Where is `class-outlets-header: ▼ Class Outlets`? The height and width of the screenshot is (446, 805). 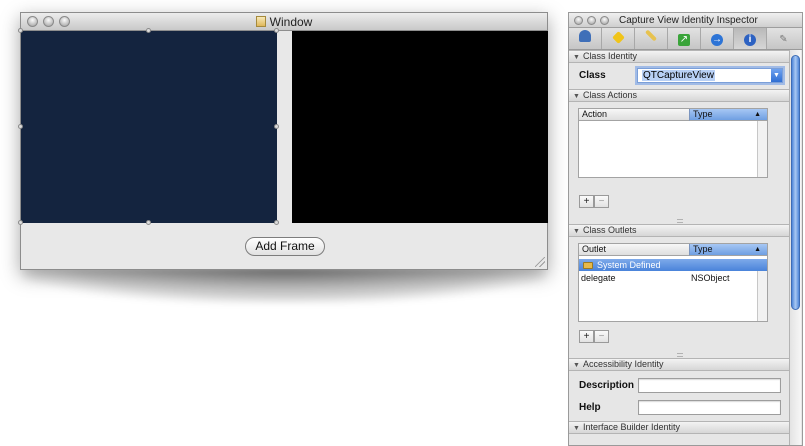 class-outlets-header: ▼ Class Outlets is located at coordinates (679, 230).